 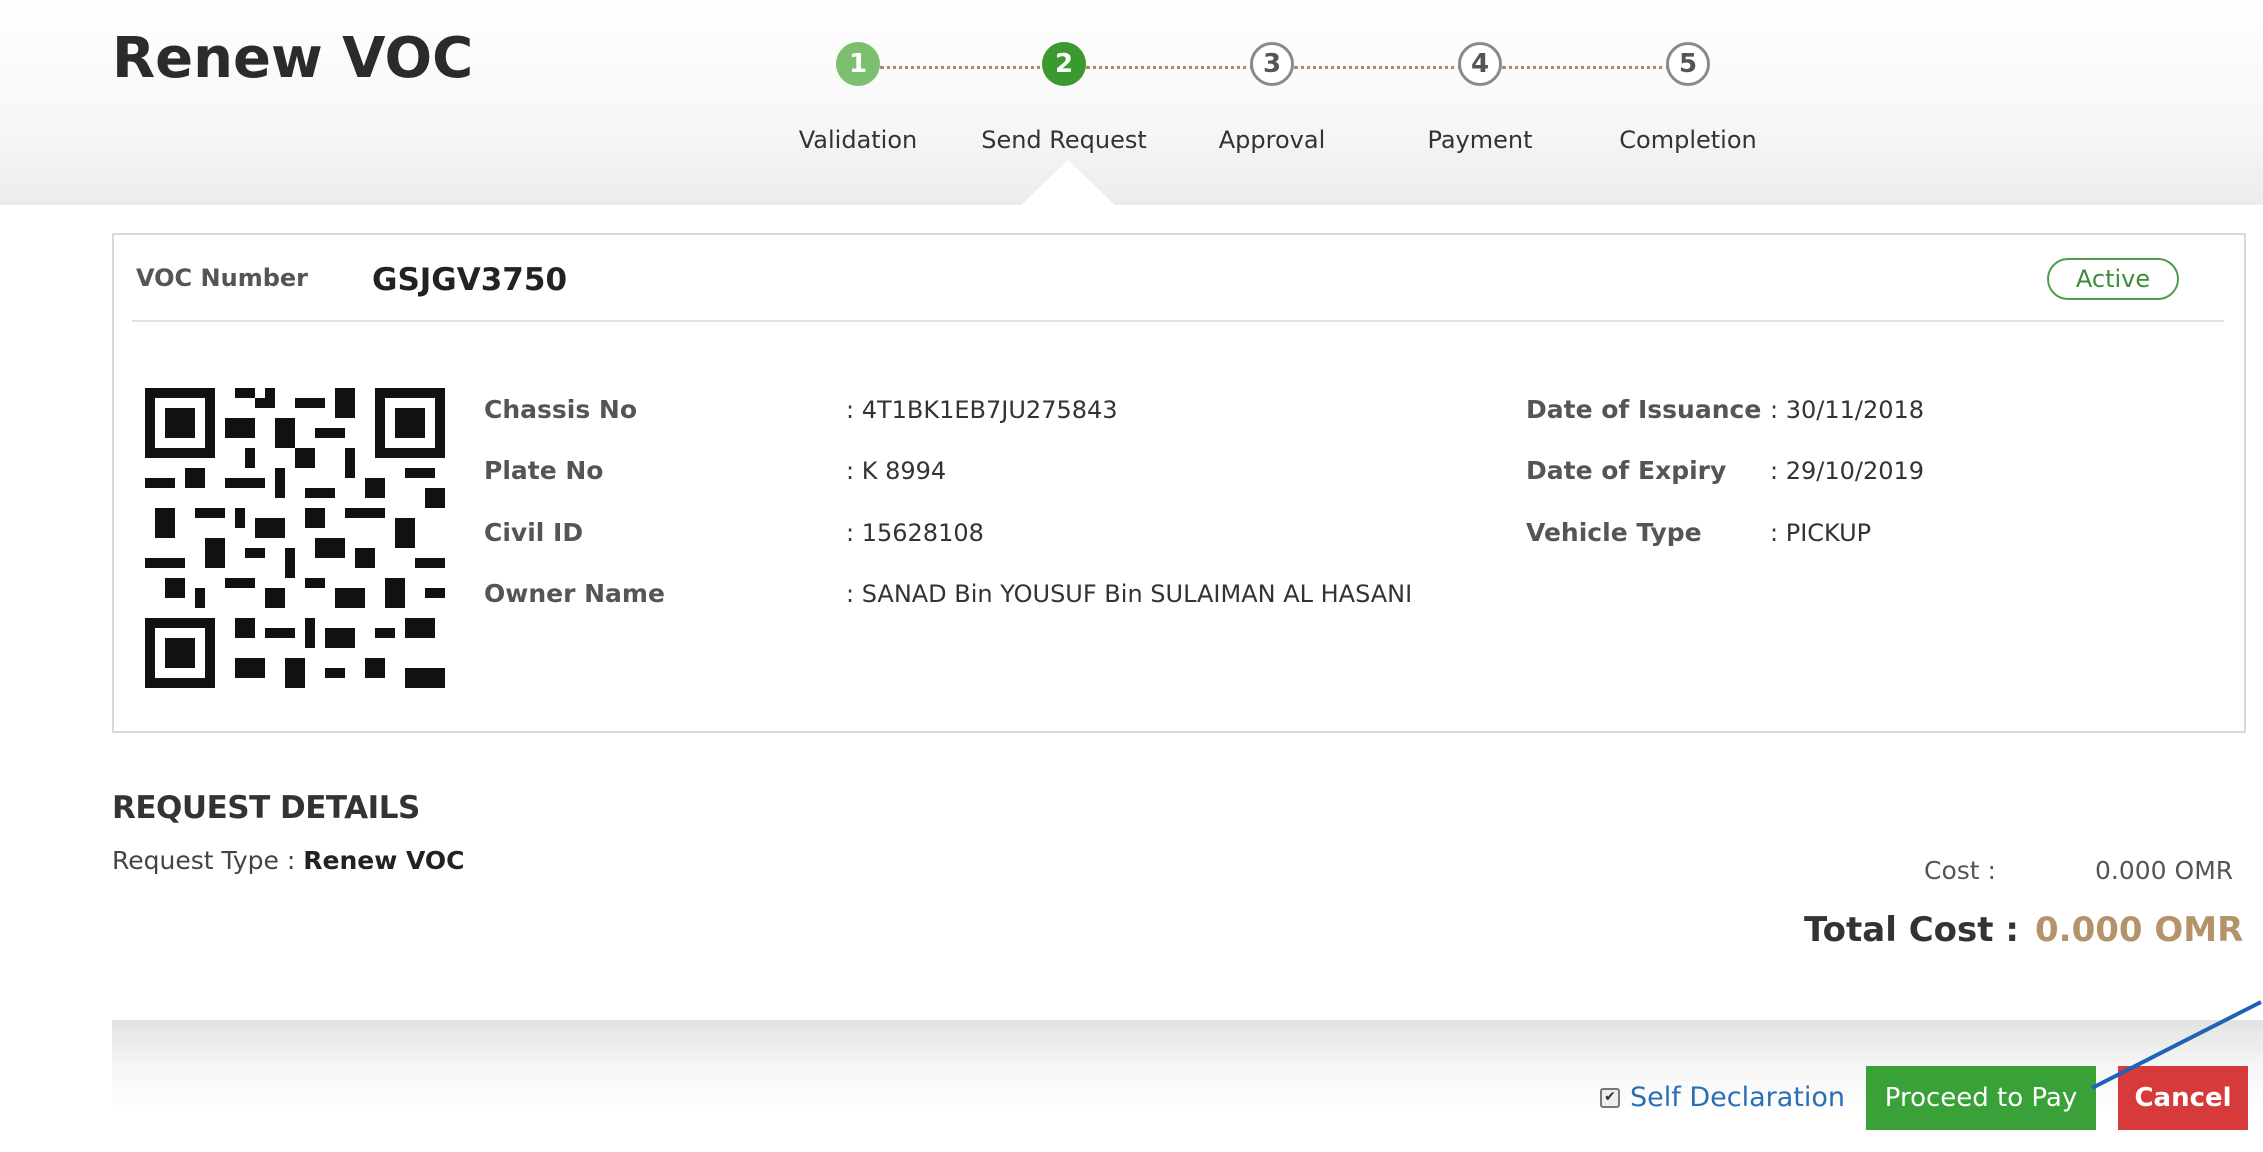 I want to click on issuance-date-value: : 30/11/2018, so click(x=1847, y=410).